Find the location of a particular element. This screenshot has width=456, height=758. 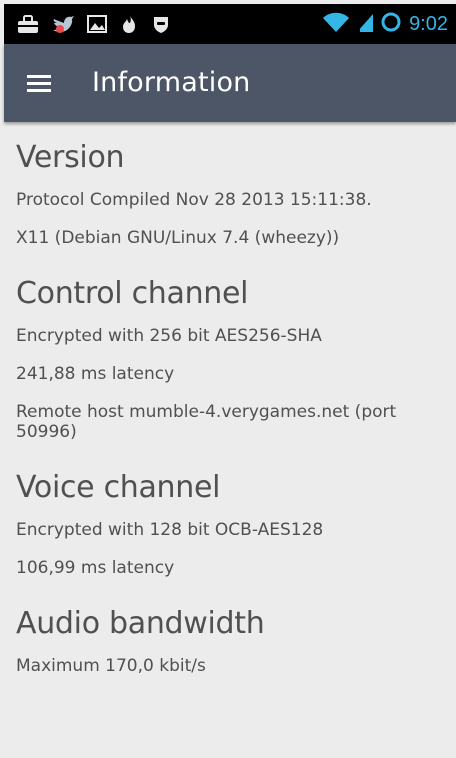

os-version-text: X11 (Debian GNU/Linux 7.4 (wheezy)) is located at coordinates (178, 238).